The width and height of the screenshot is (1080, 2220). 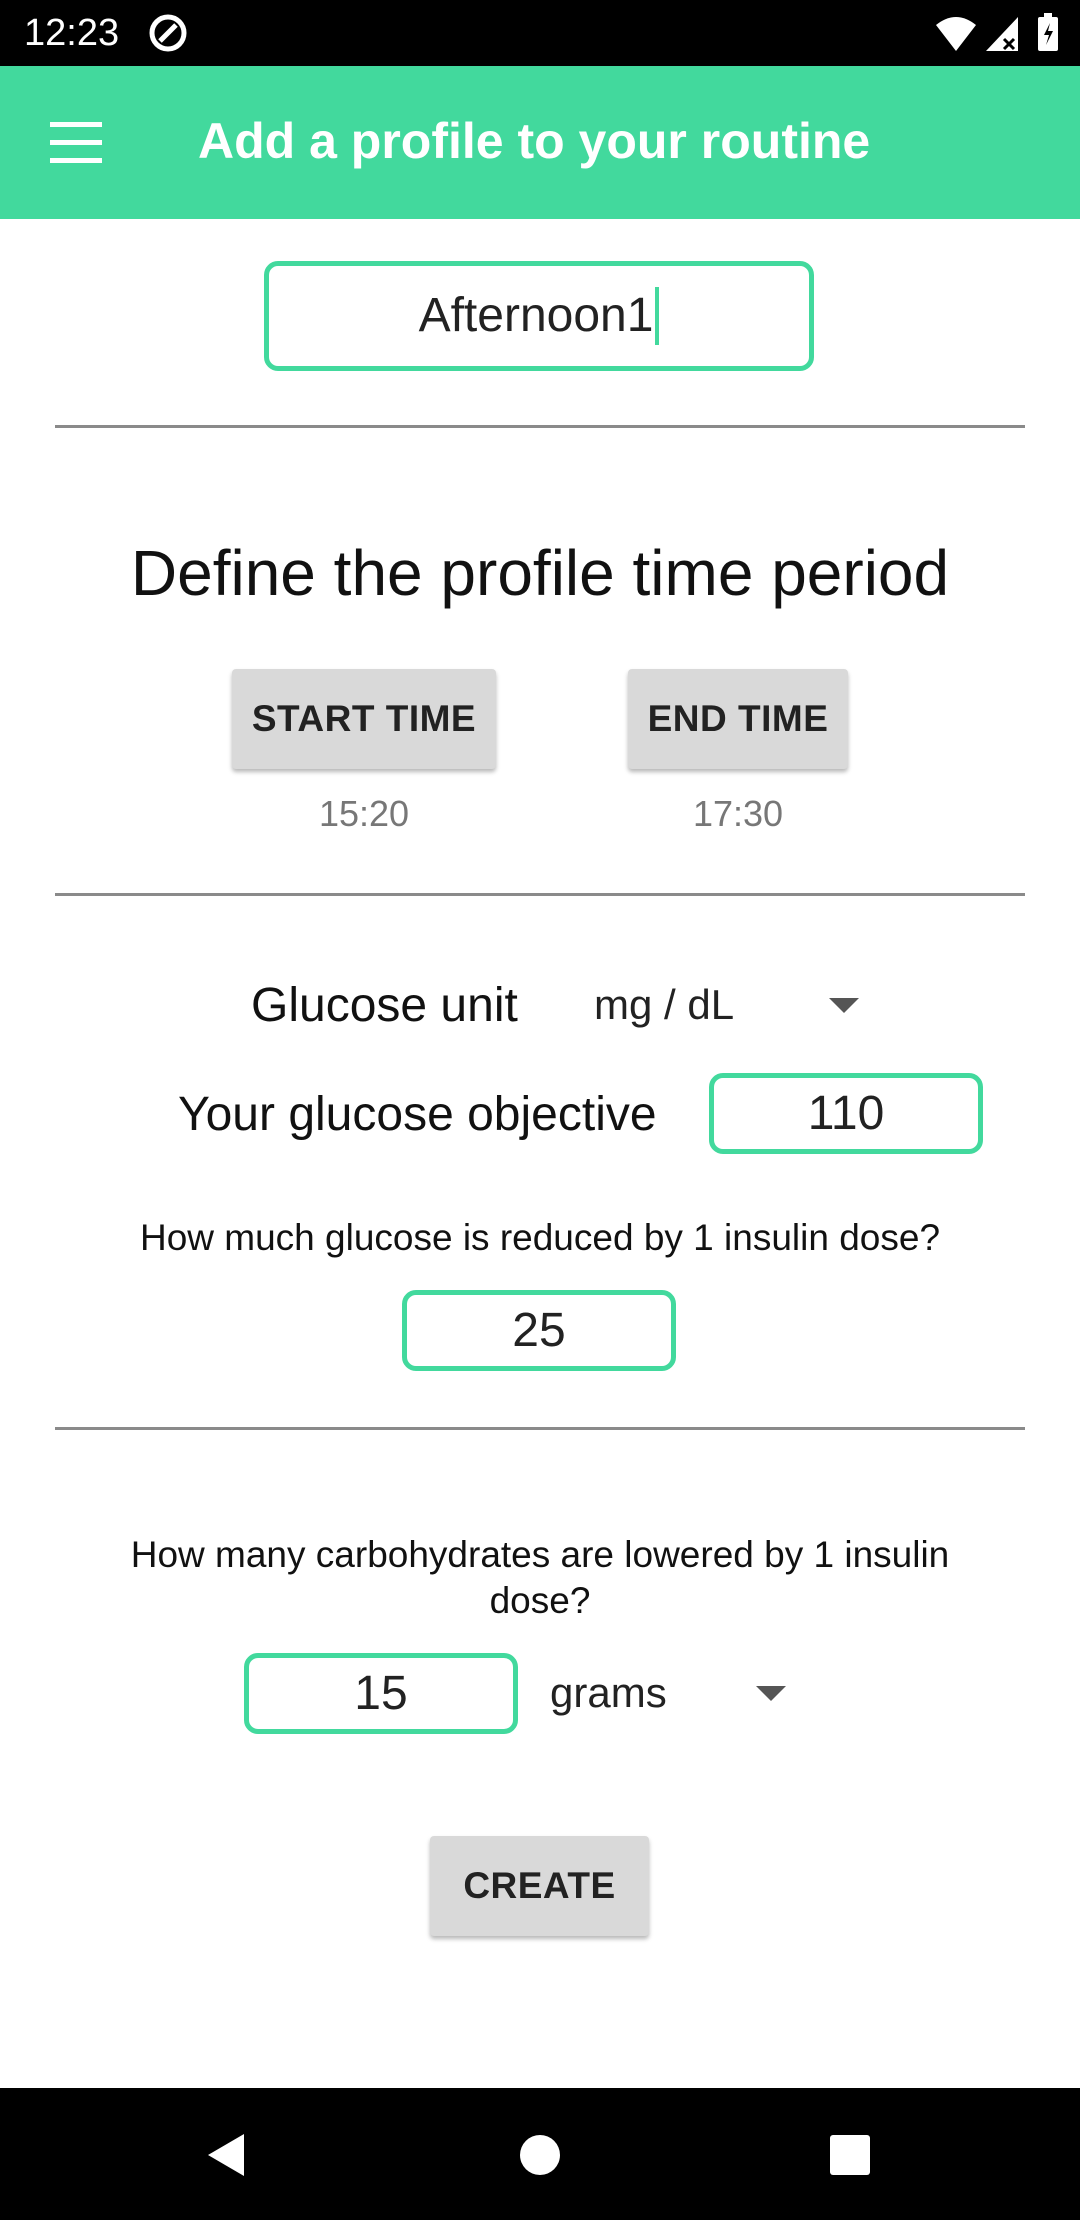 I want to click on home-icon, so click(x=540, y=2155).